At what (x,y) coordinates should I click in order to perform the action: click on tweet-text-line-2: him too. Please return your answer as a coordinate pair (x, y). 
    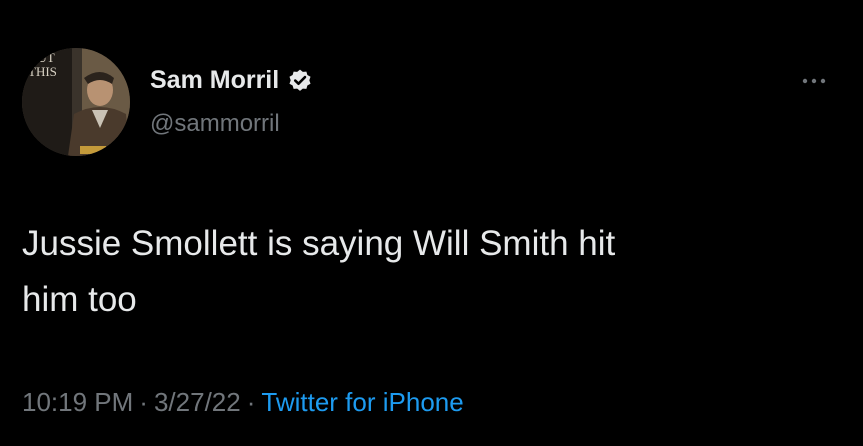
    Looking at the image, I should click on (79, 299).